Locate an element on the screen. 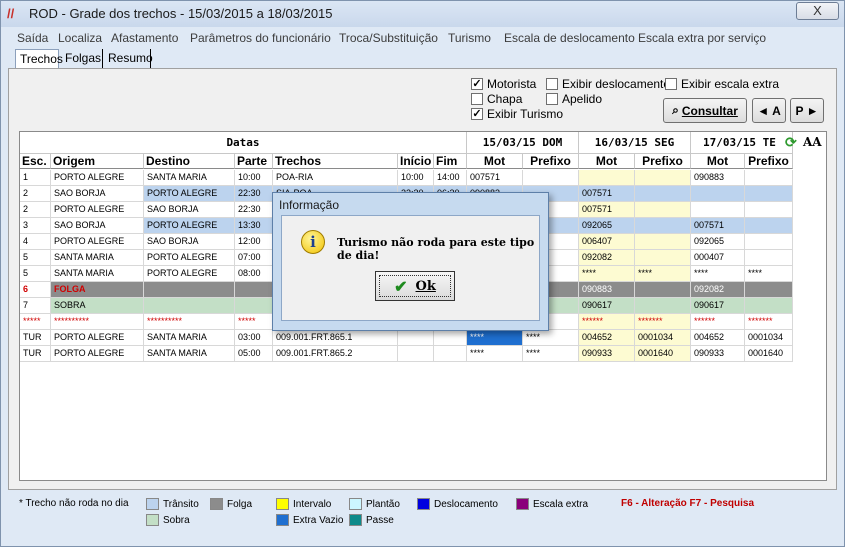 The image size is (845, 547). cell-origem: SANTA MARIA is located at coordinates (97, 258).